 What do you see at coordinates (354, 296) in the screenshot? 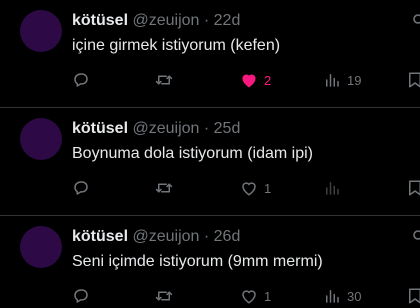
I see `views-count: 30` at bounding box center [354, 296].